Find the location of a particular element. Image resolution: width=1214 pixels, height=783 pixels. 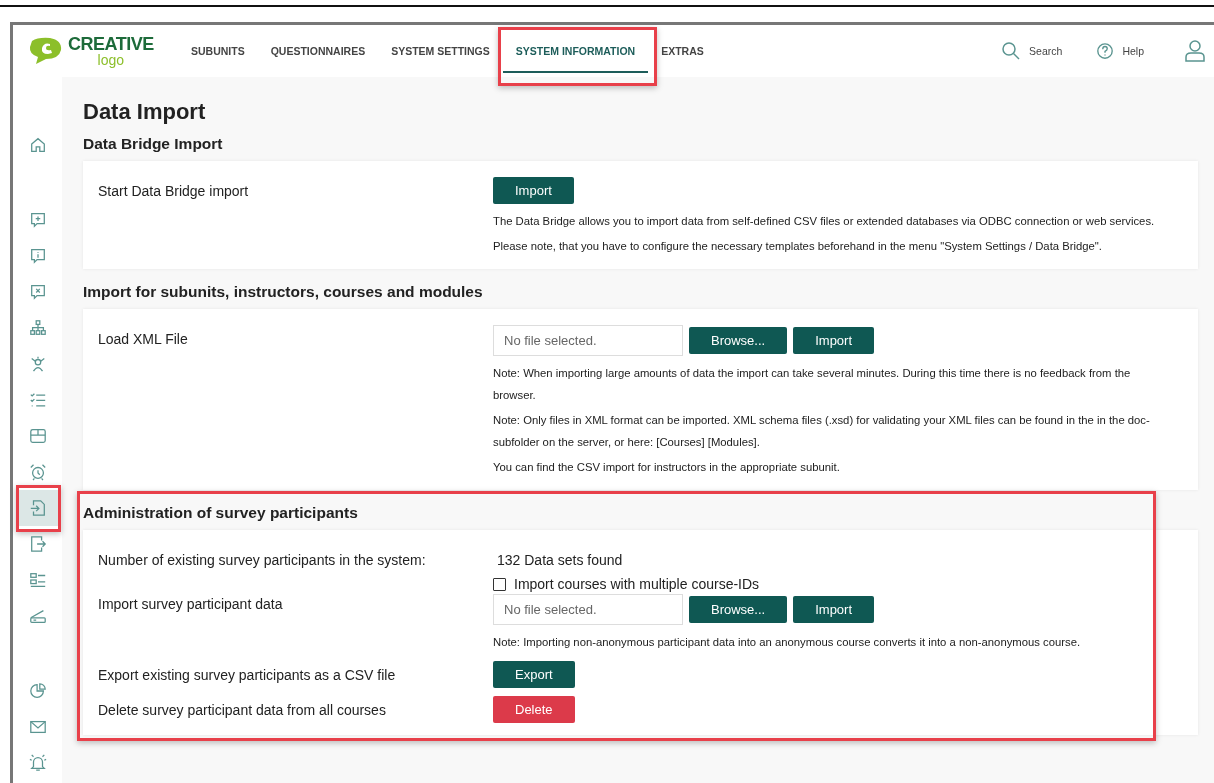

box-icon is located at coordinates (37, 436).